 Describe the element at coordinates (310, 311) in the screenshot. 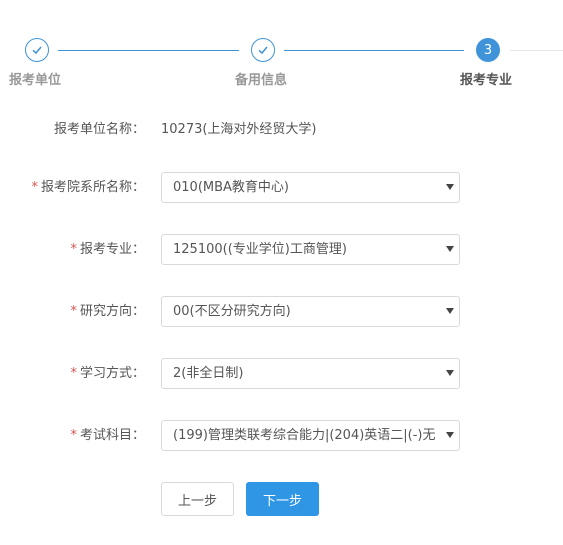

I see `direction-select: 00(不区分研究方向)` at that location.